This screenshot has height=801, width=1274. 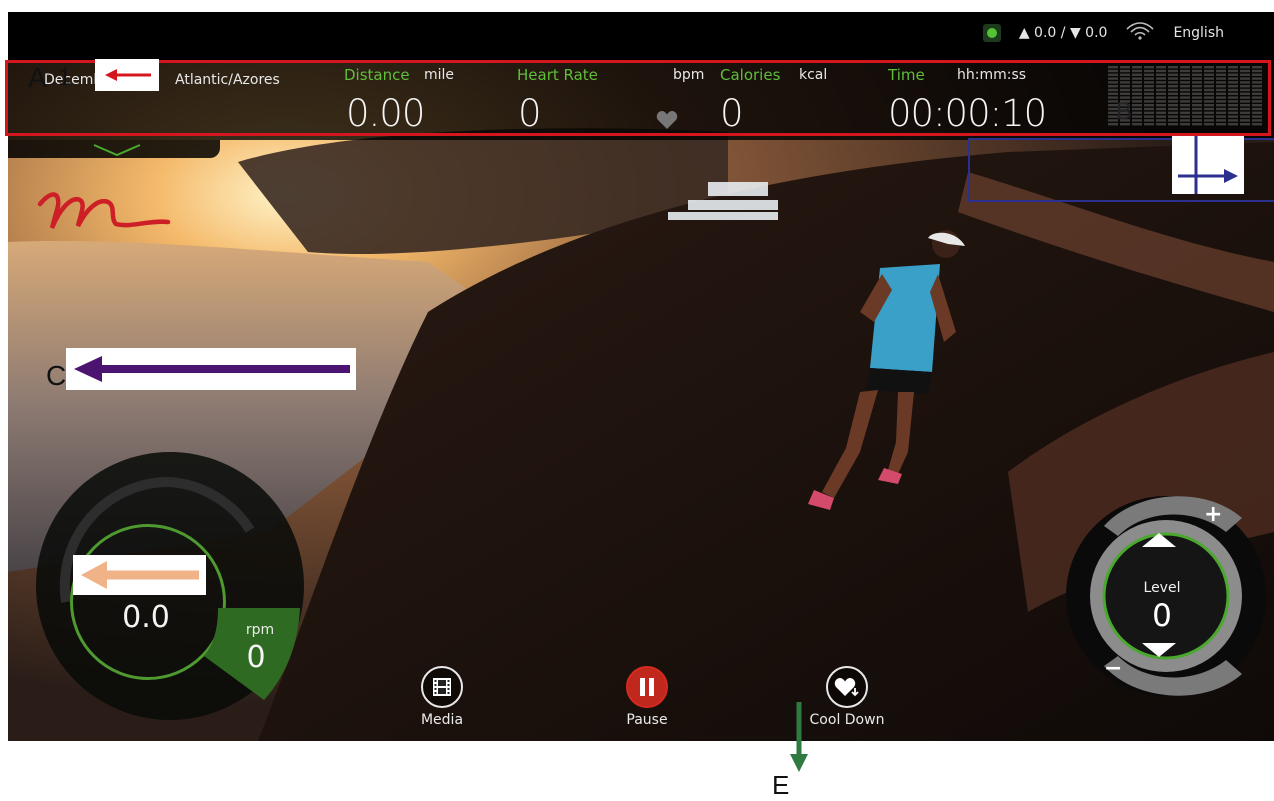 What do you see at coordinates (65, 77) in the screenshot?
I see `callout-a-number: 1` at bounding box center [65, 77].